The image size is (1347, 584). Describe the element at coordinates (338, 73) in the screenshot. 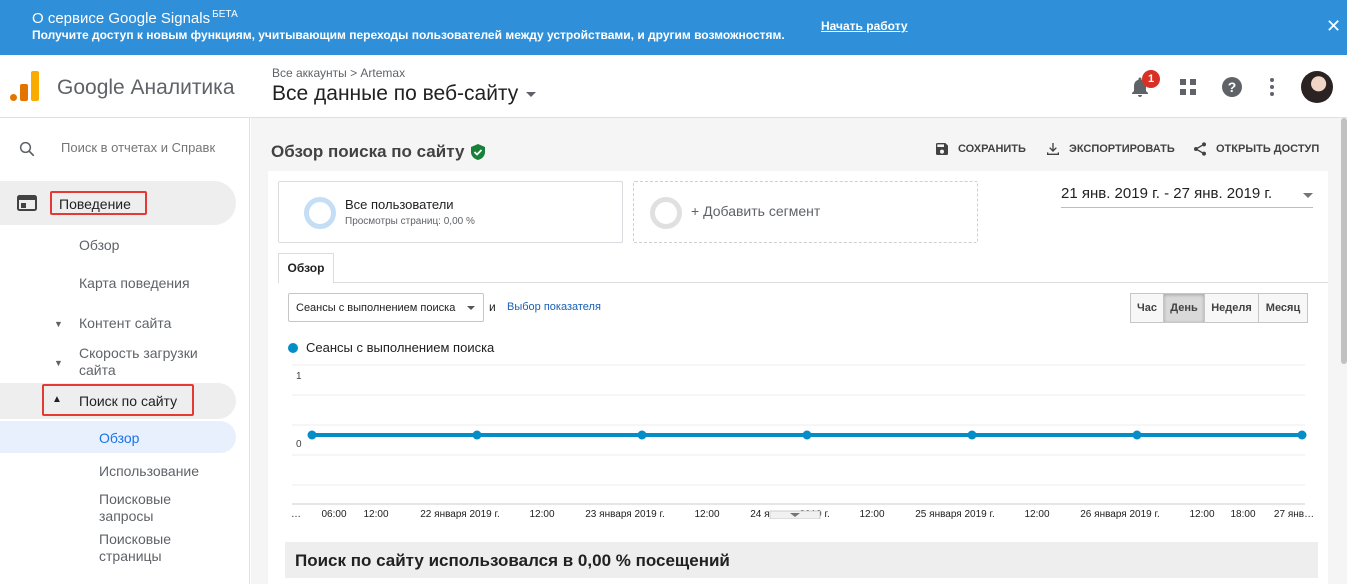

I see `breadcrumb: Все аккаунты > Artemax` at that location.